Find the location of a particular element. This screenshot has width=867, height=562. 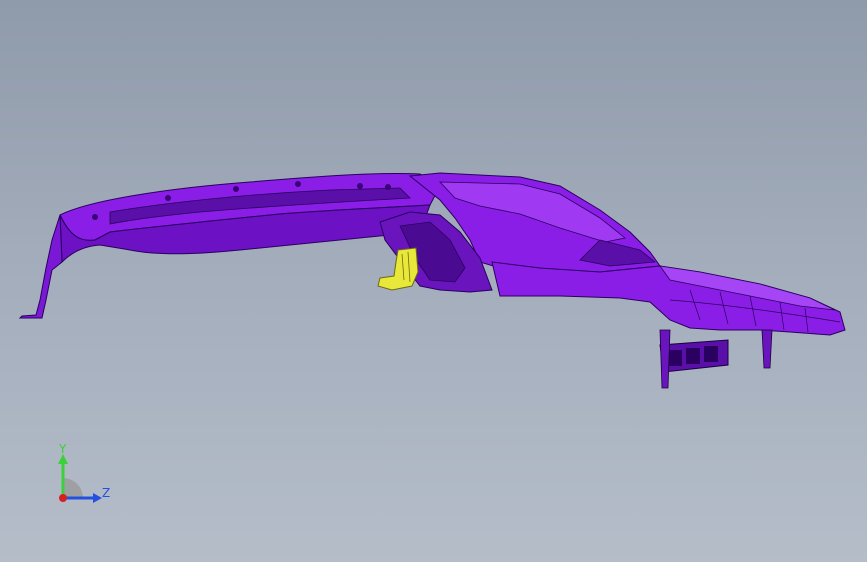

z-axis-label: Z is located at coordinates (106, 493).